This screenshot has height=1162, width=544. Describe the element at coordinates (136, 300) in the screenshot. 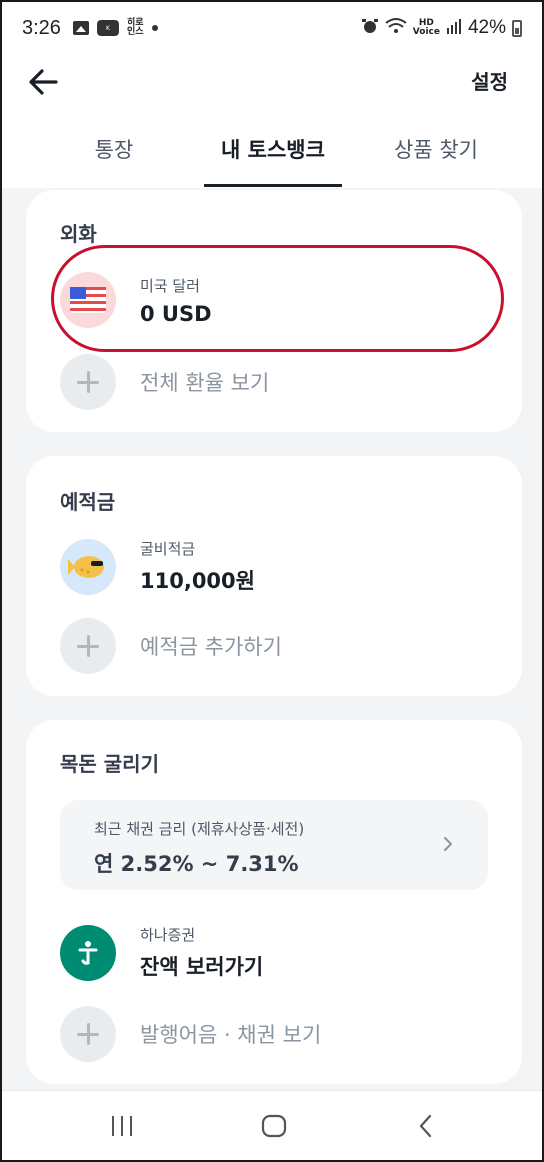

I see `usd-account-row: 미국 달러 0 USD` at that location.